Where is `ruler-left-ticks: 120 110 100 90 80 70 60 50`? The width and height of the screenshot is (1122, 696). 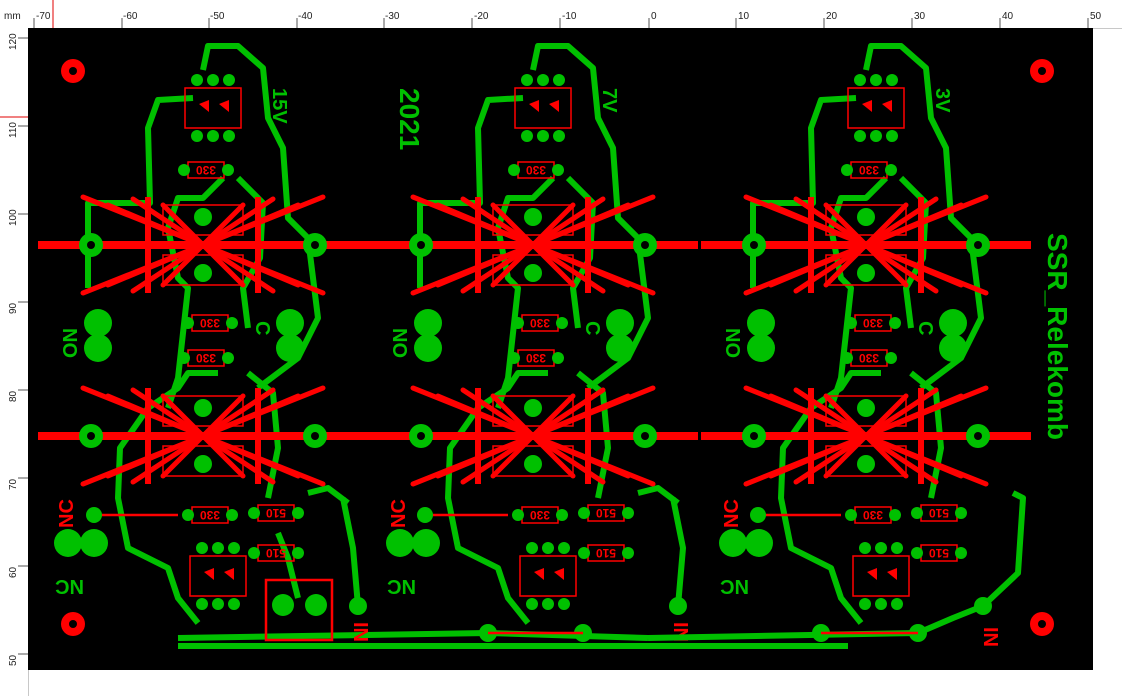 ruler-left-ticks: 120 110 100 90 80 70 60 50 is located at coordinates (14, 349).